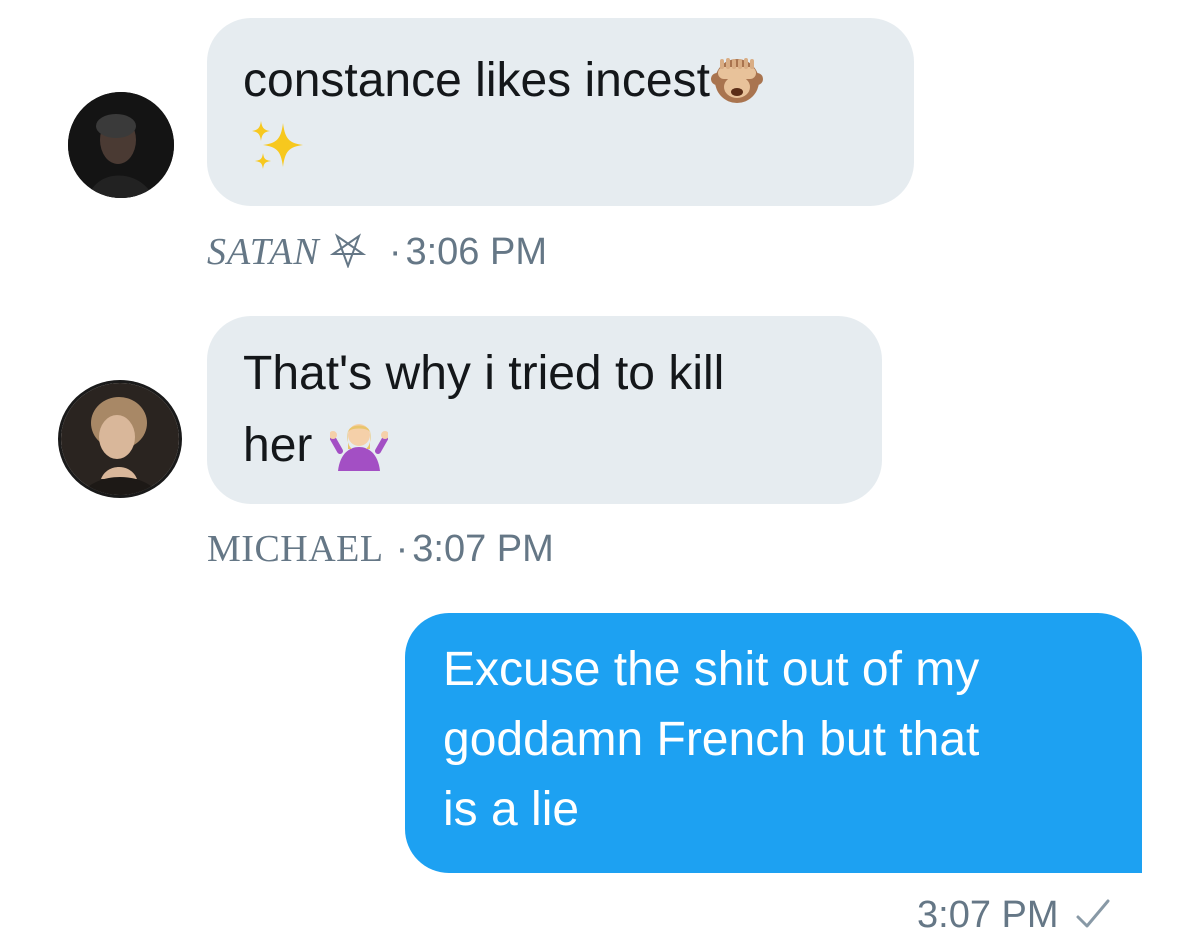 The image size is (1200, 937). What do you see at coordinates (263, 252) in the screenshot?
I see `sender-name: SATAN` at bounding box center [263, 252].